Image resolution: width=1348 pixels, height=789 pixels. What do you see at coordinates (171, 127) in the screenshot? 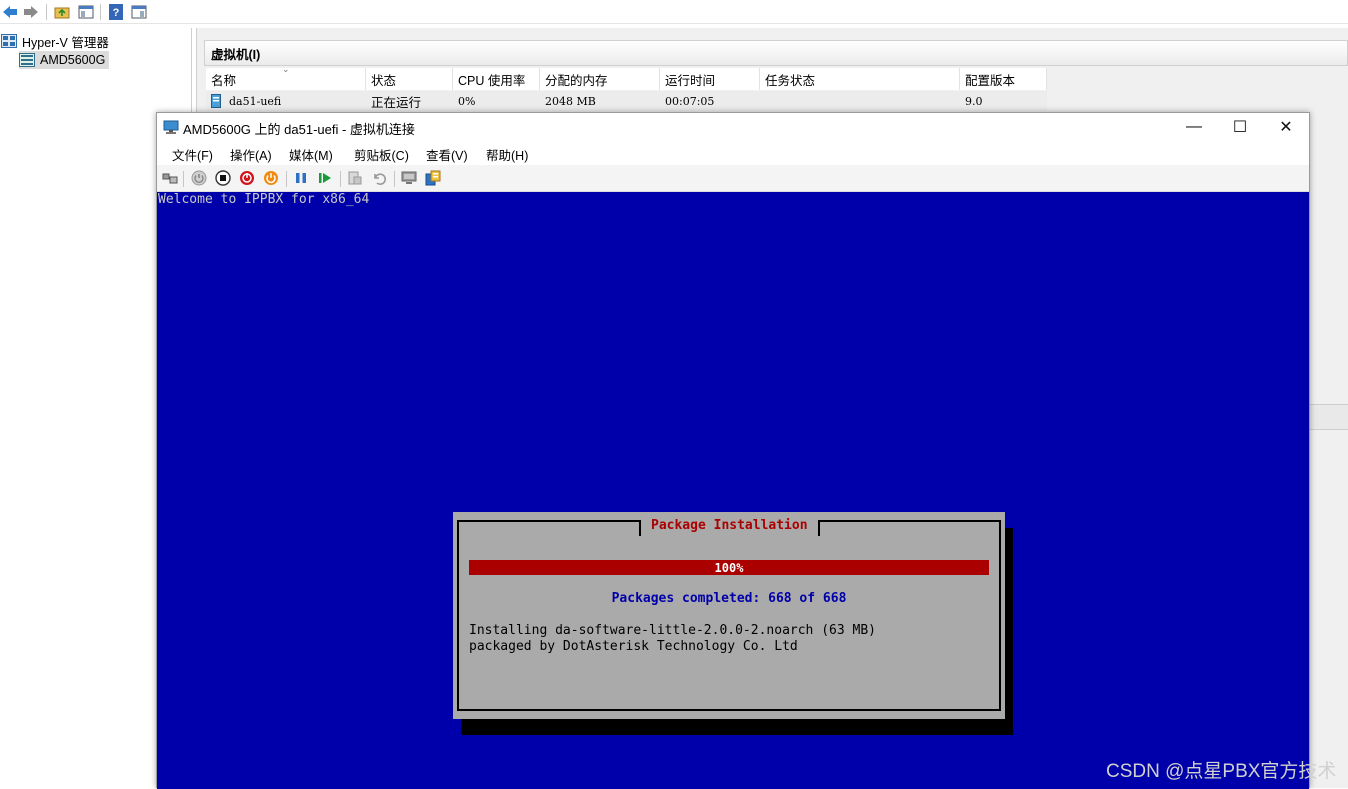
I see `vm-connection-icon` at bounding box center [171, 127].